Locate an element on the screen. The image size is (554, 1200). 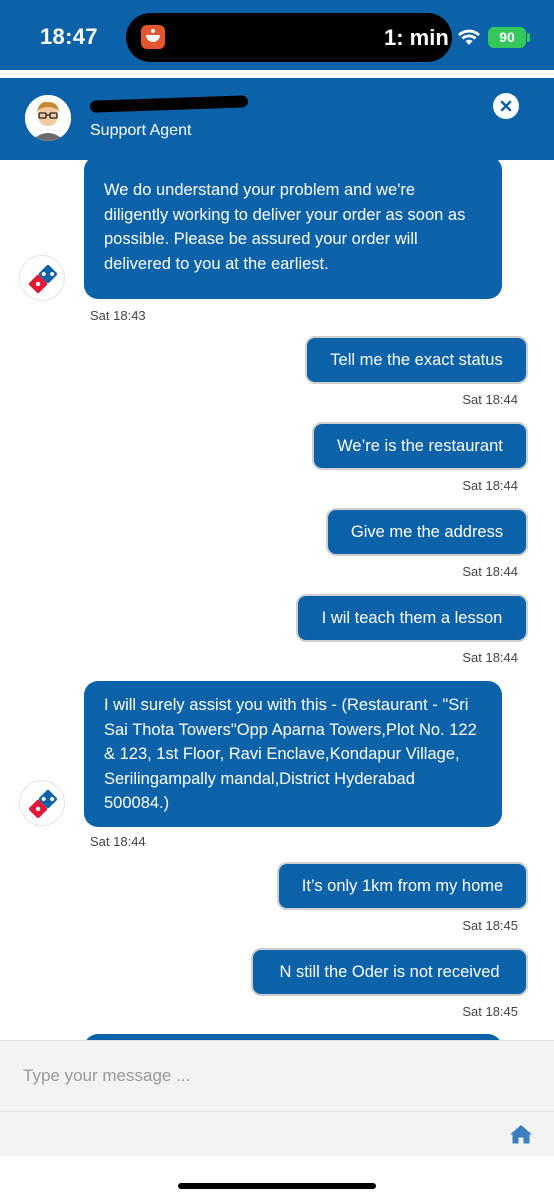
agent-avatar-icon is located at coordinates (48, 118).